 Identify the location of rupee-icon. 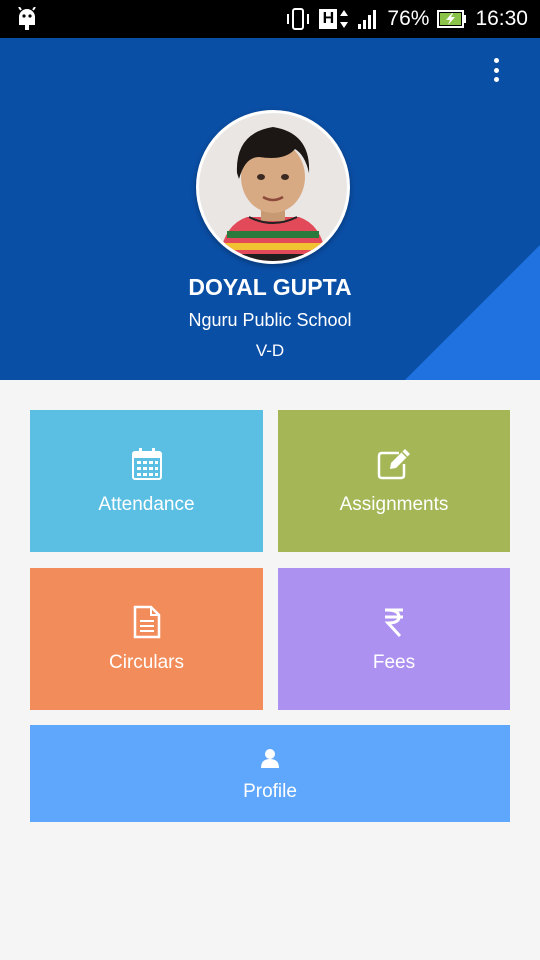
(394, 622).